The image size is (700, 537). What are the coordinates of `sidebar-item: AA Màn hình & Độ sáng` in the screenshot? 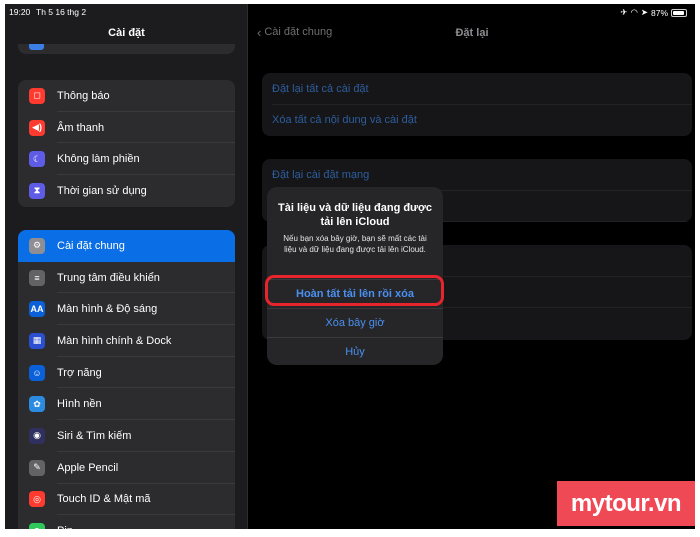 It's located at (126, 309).